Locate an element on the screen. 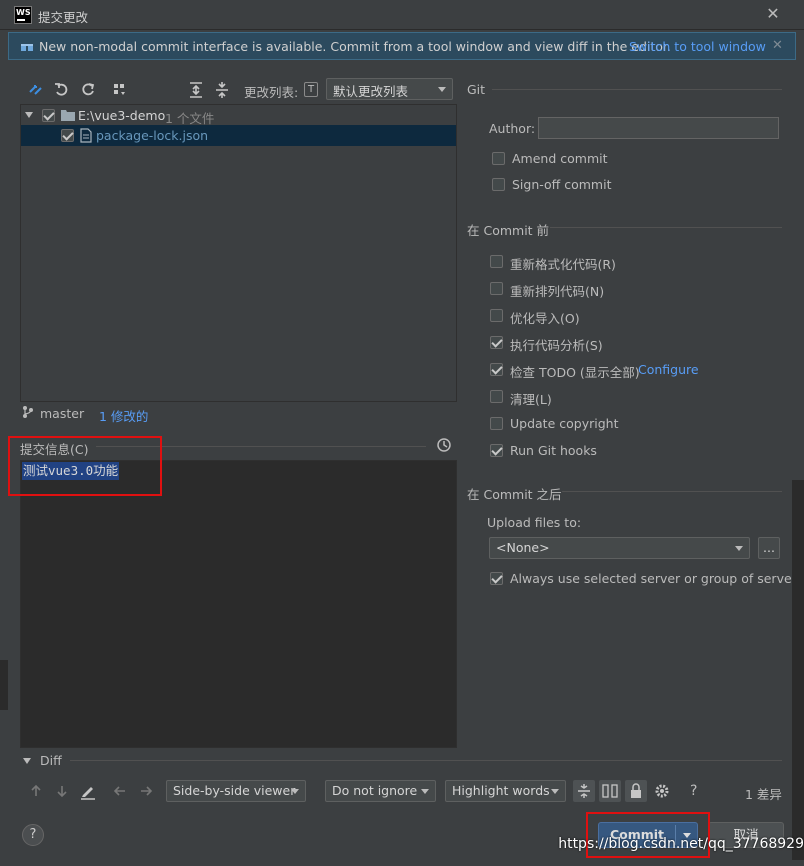  next-diff-down-icon is located at coordinates (62, 791).